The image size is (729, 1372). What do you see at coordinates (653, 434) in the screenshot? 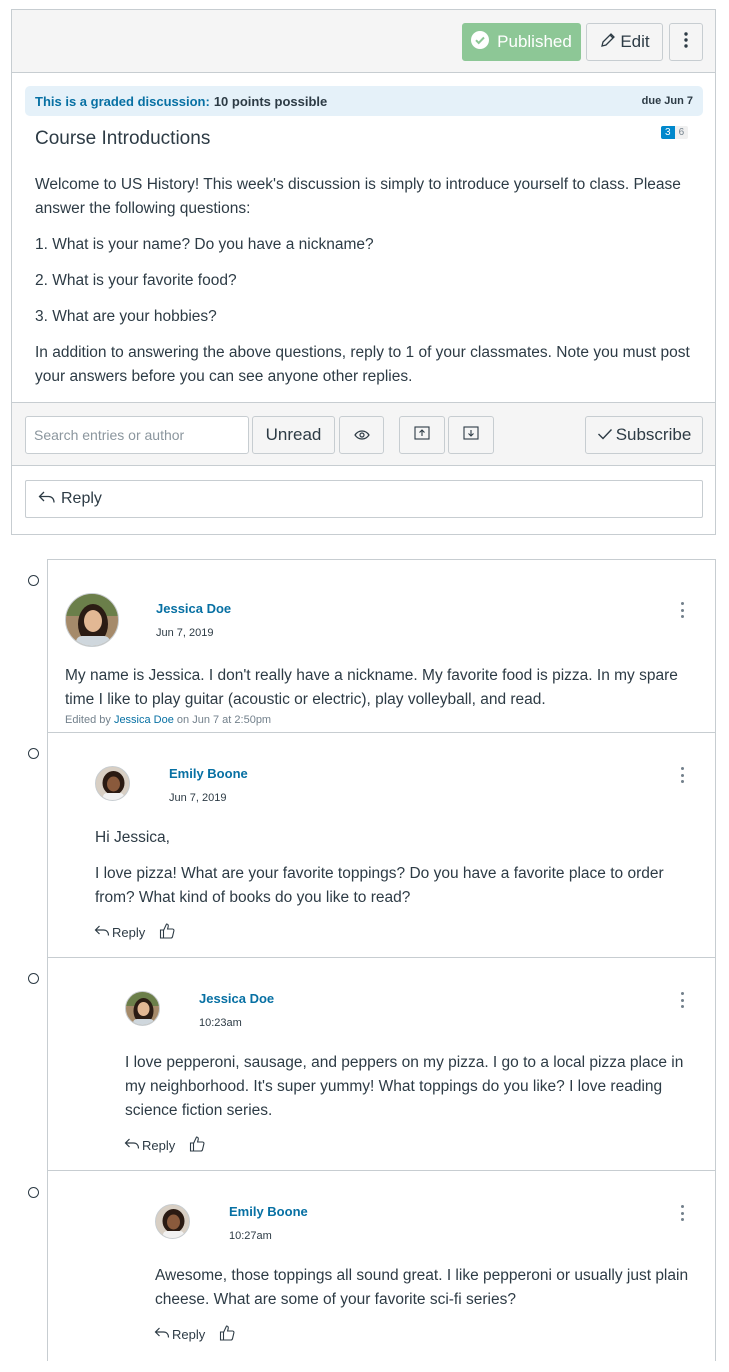
I see `subscribe-label: Subscribe` at bounding box center [653, 434].